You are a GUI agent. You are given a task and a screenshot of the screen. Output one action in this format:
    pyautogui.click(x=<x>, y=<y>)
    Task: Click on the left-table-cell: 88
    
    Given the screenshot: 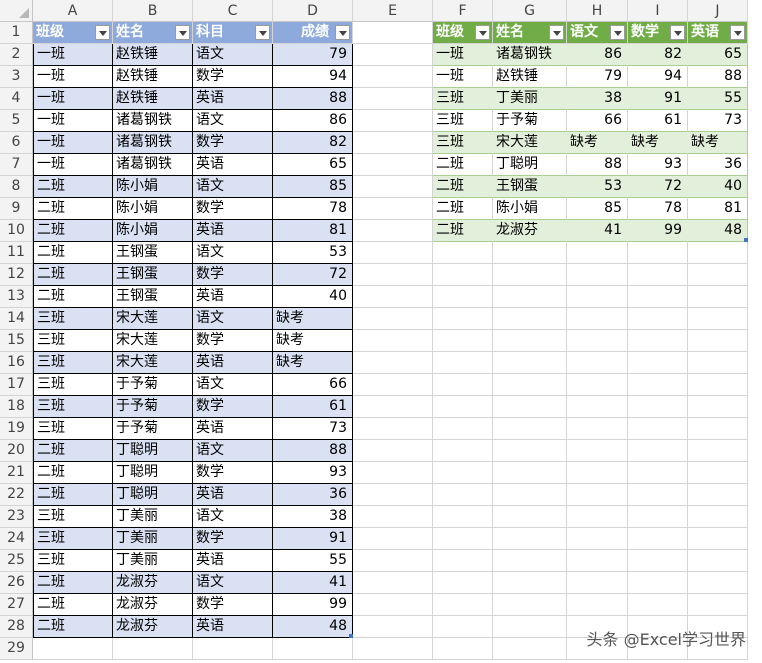 What is the action you would take?
    pyautogui.click(x=313, y=99)
    